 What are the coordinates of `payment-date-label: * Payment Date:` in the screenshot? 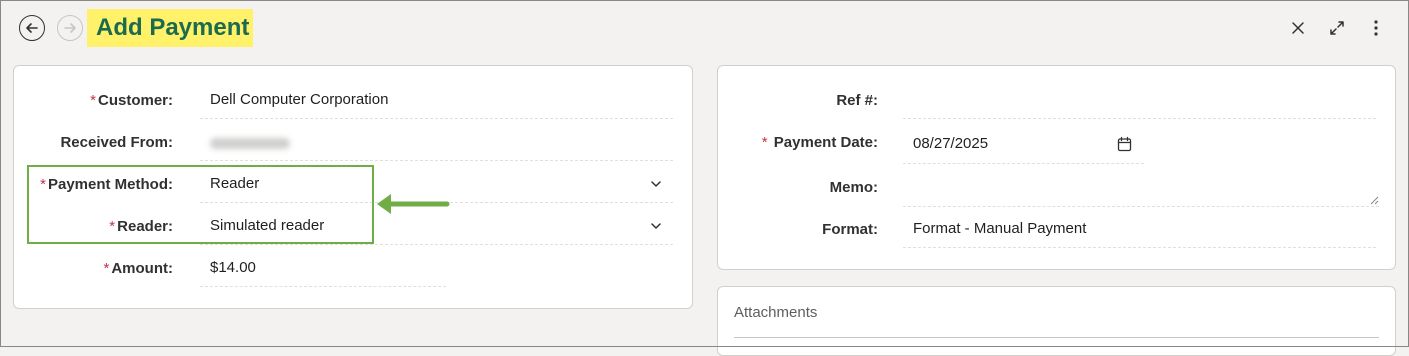 It's located at (820, 142).